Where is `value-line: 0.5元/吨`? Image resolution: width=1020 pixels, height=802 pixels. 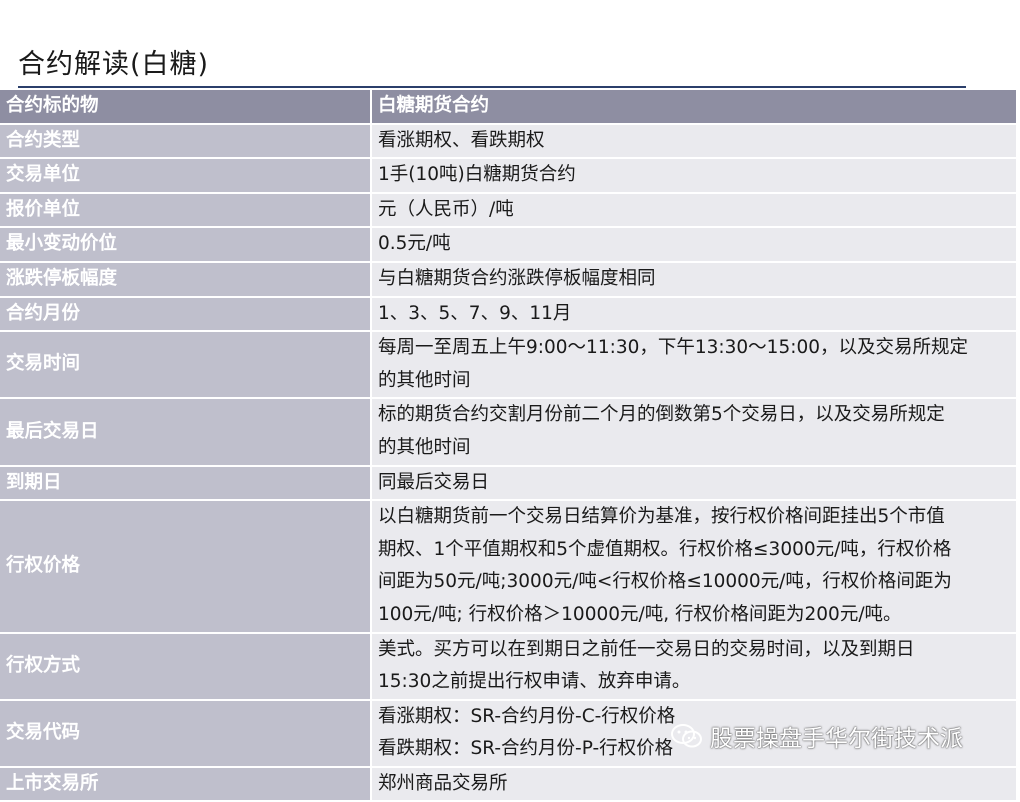 value-line: 0.5元/吨 is located at coordinates (414, 244).